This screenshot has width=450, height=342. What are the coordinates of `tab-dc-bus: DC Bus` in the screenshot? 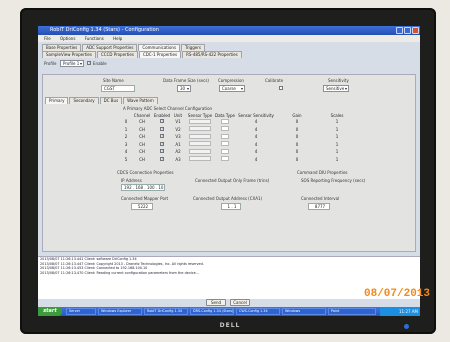 It's located at (111, 100).